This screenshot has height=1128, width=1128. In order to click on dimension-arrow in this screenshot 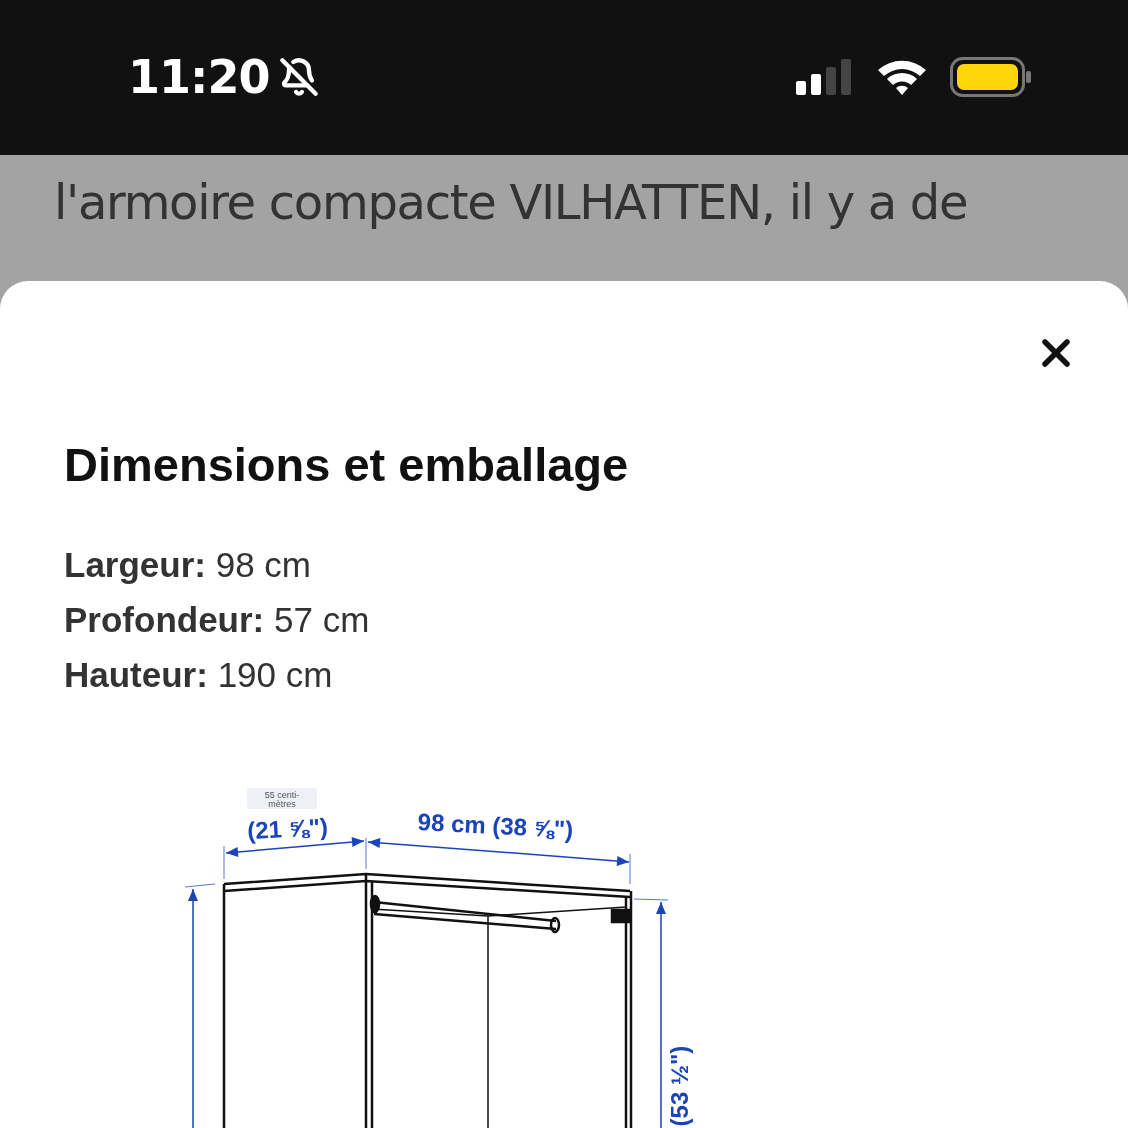, I will do `click(260, 851)`.